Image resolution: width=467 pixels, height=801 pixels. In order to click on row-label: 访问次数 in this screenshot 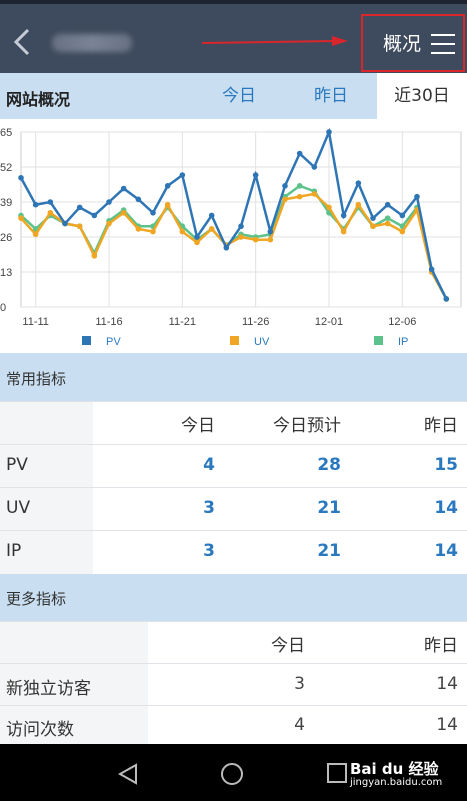, I will do `click(40, 730)`.